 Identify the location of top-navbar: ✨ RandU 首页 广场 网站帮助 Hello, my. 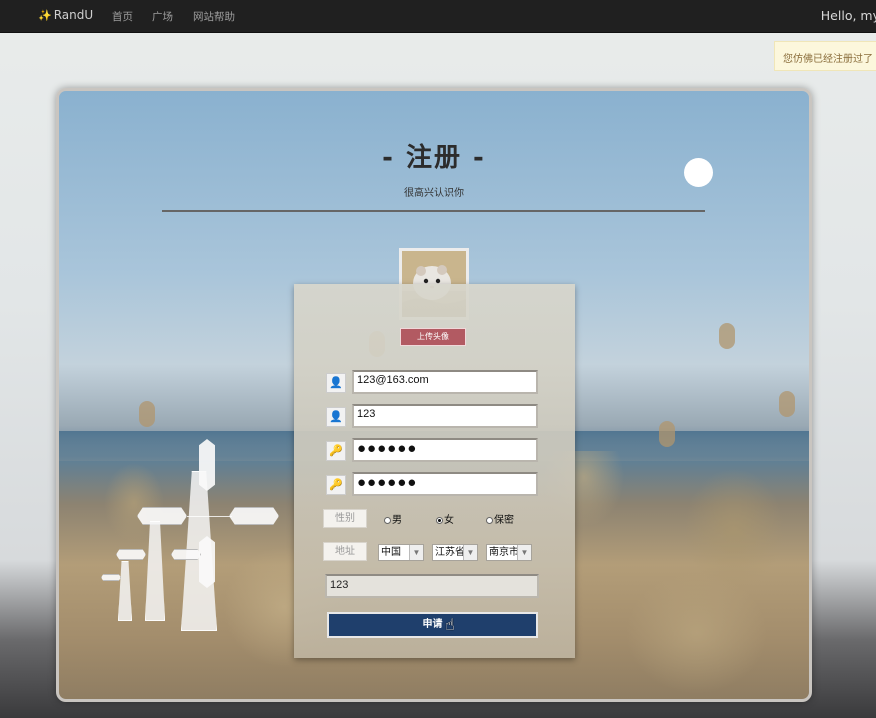
(438, 16).